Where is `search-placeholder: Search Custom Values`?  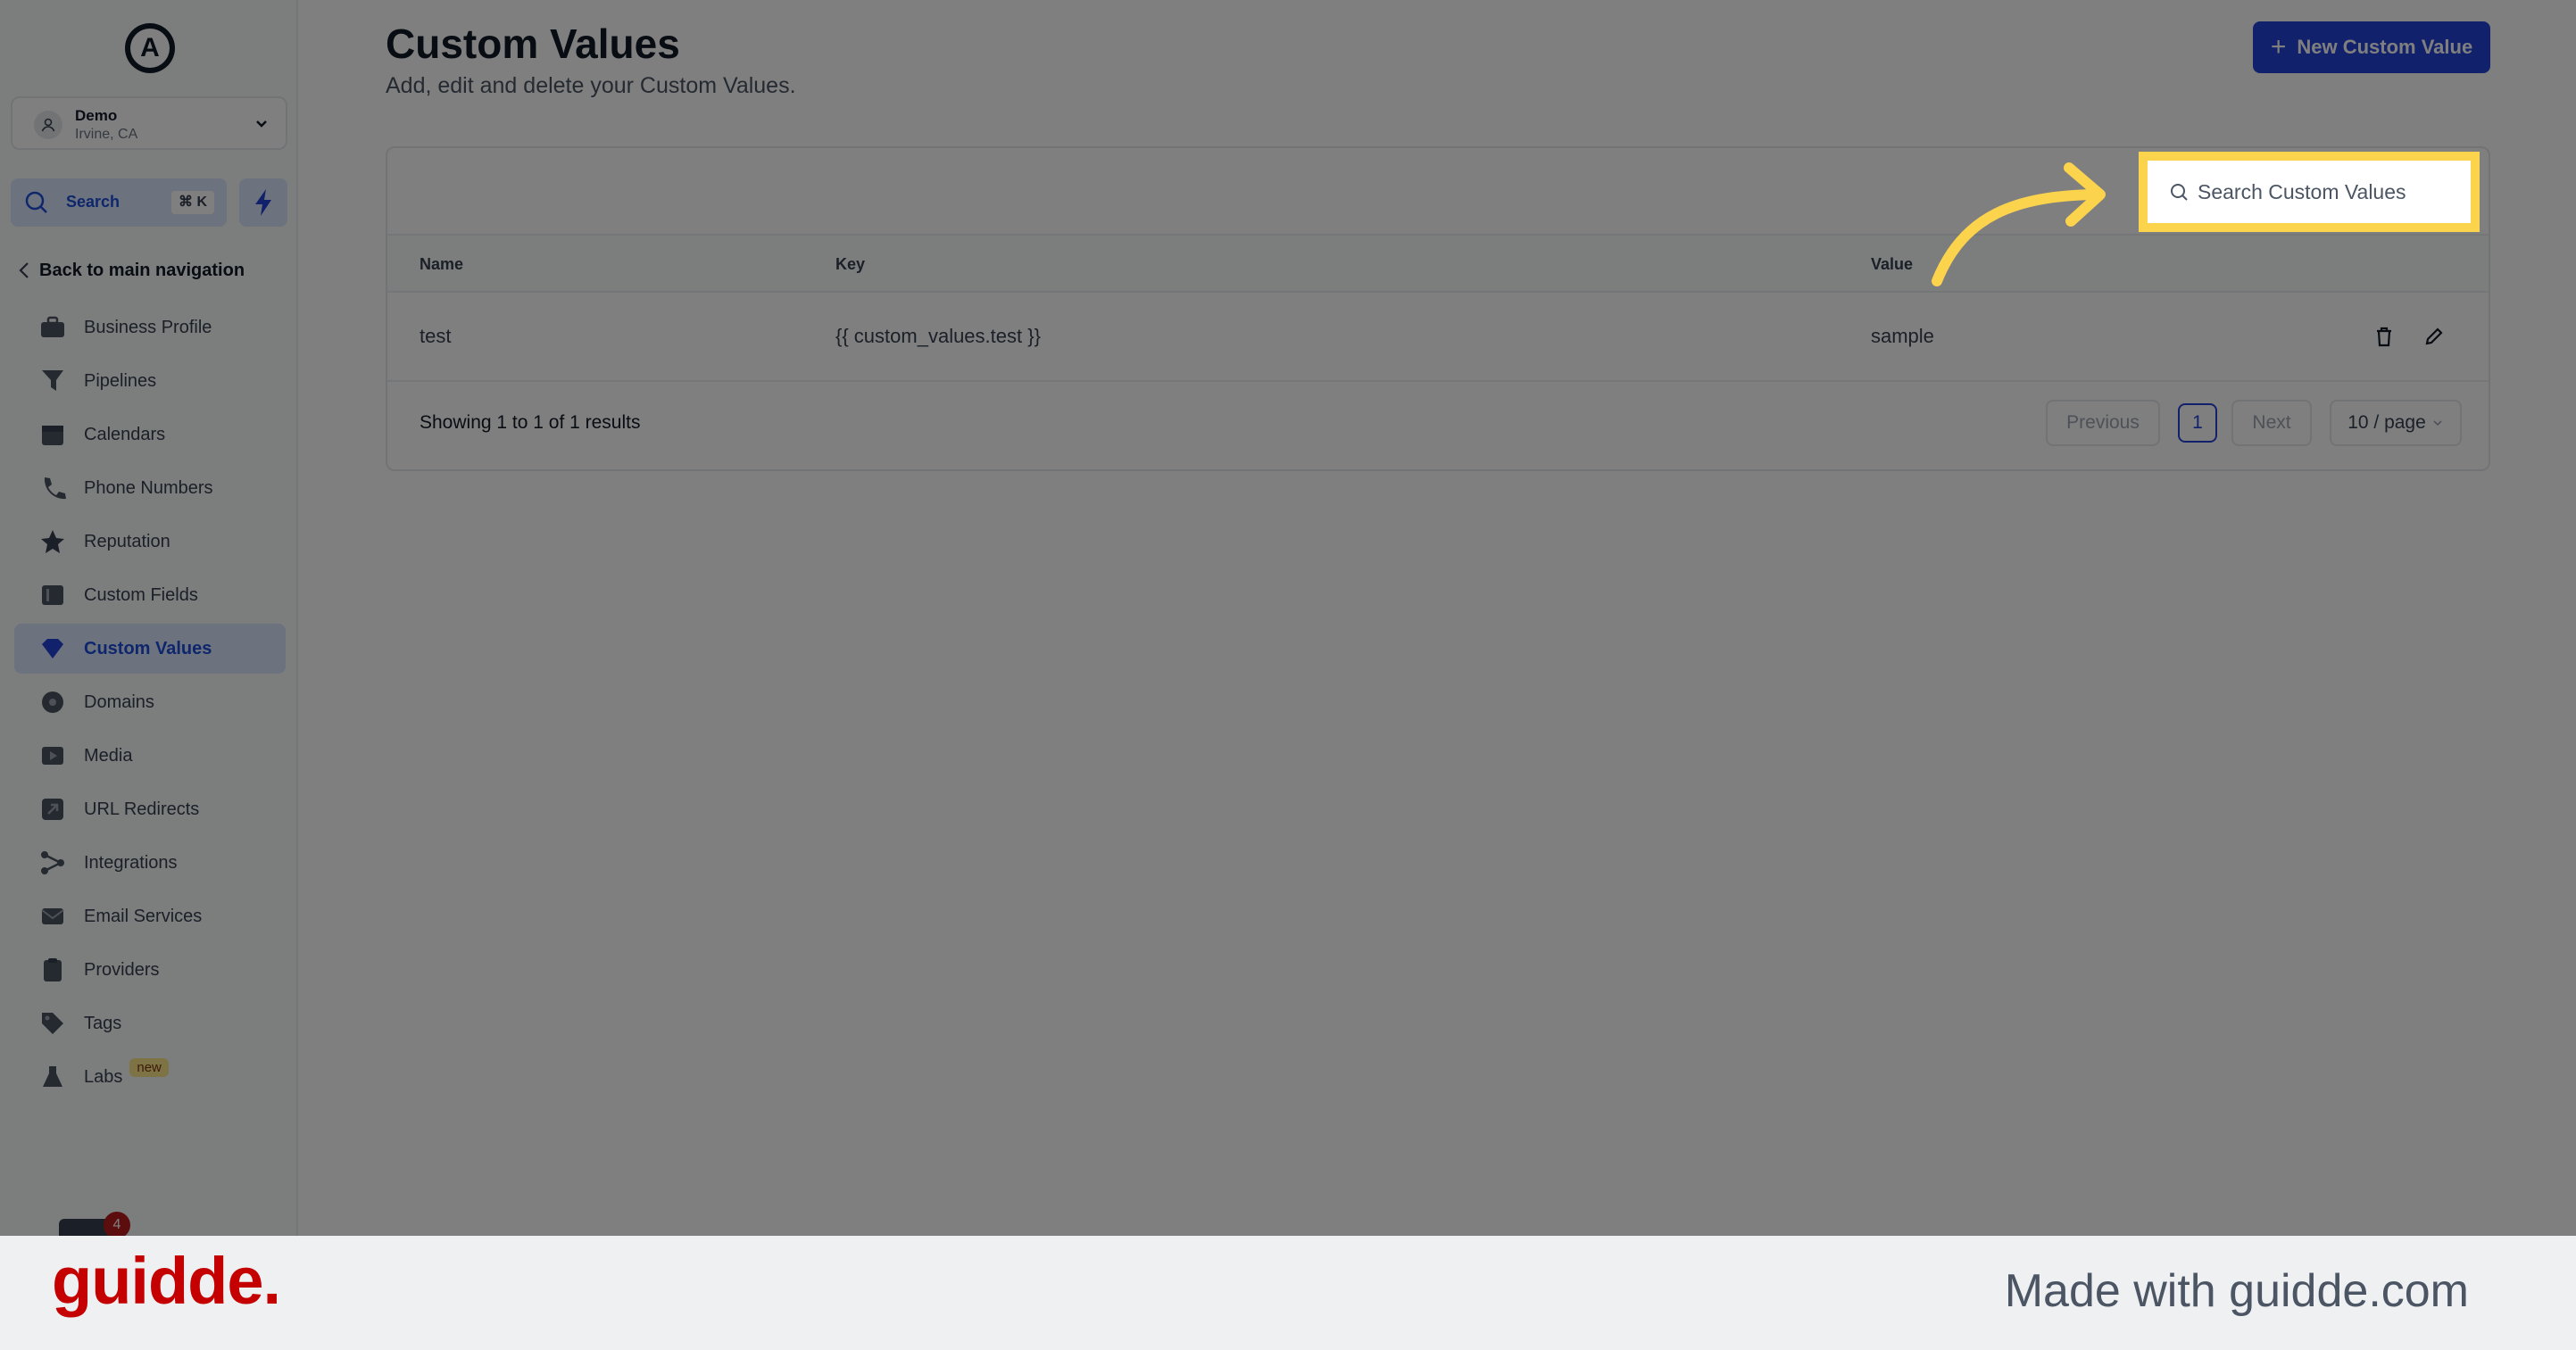
search-placeholder: Search Custom Values is located at coordinates (2302, 191).